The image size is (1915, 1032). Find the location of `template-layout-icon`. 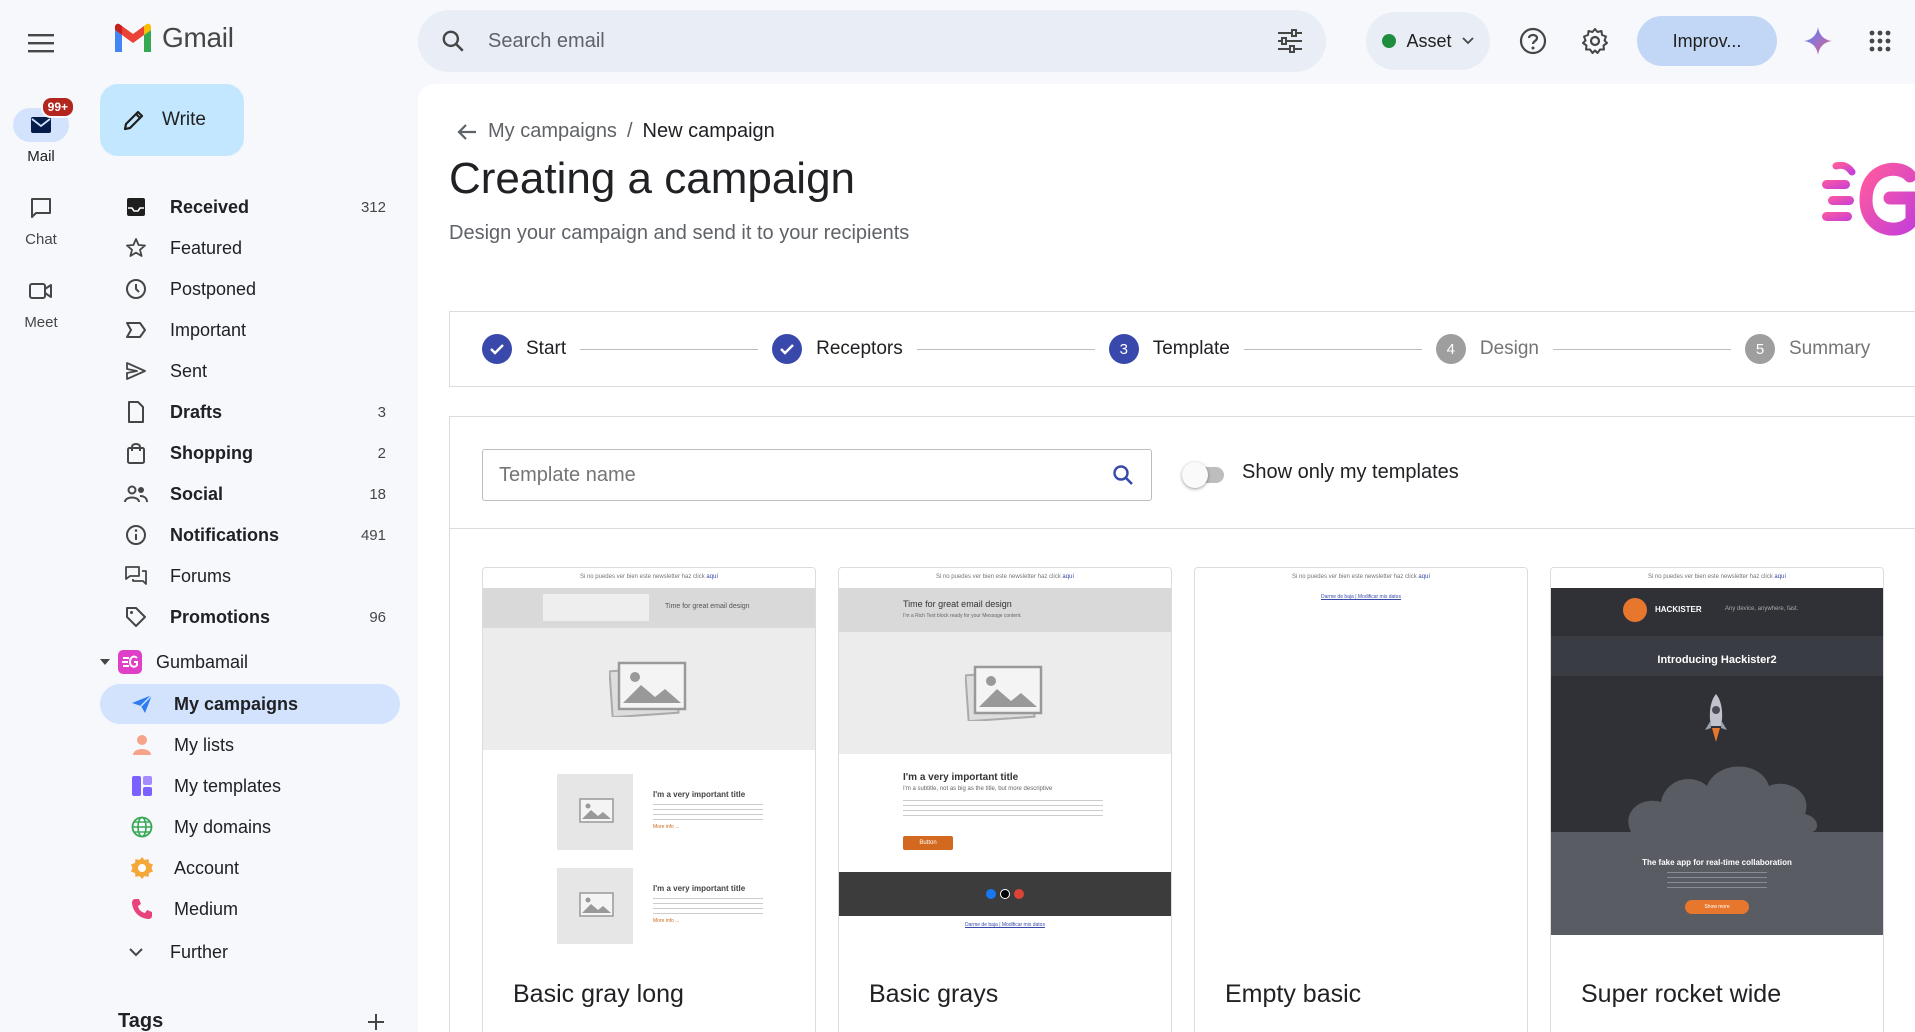

template-layout-icon is located at coordinates (142, 786).